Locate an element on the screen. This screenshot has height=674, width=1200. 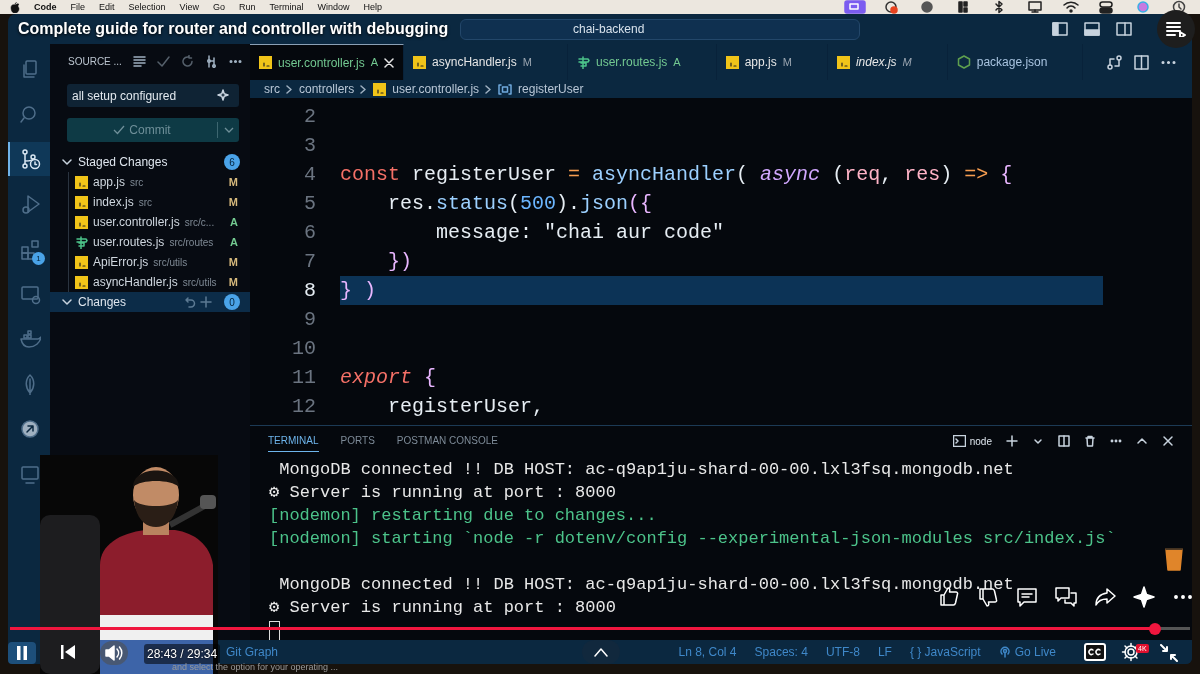
git-graph-item: Git Graph is located at coordinates (252, 652).